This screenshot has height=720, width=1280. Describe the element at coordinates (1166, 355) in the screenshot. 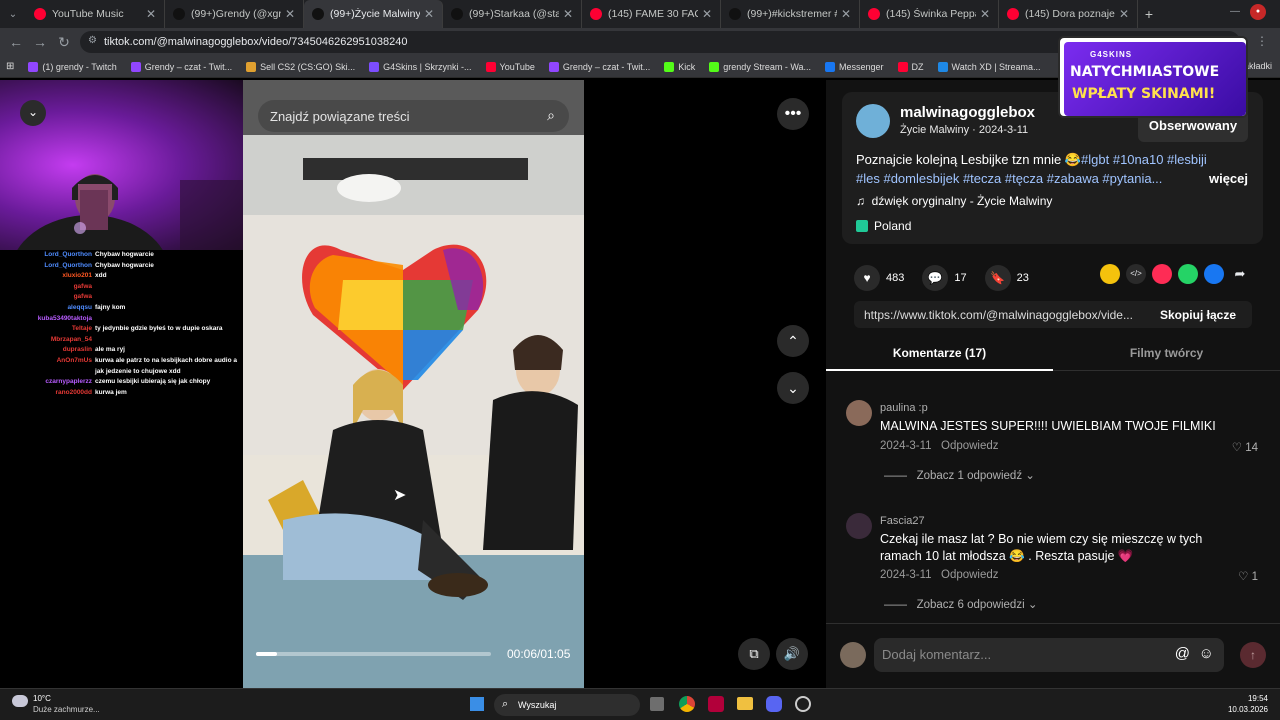

I see `tab-creator-videos: Filmy twórcy` at that location.